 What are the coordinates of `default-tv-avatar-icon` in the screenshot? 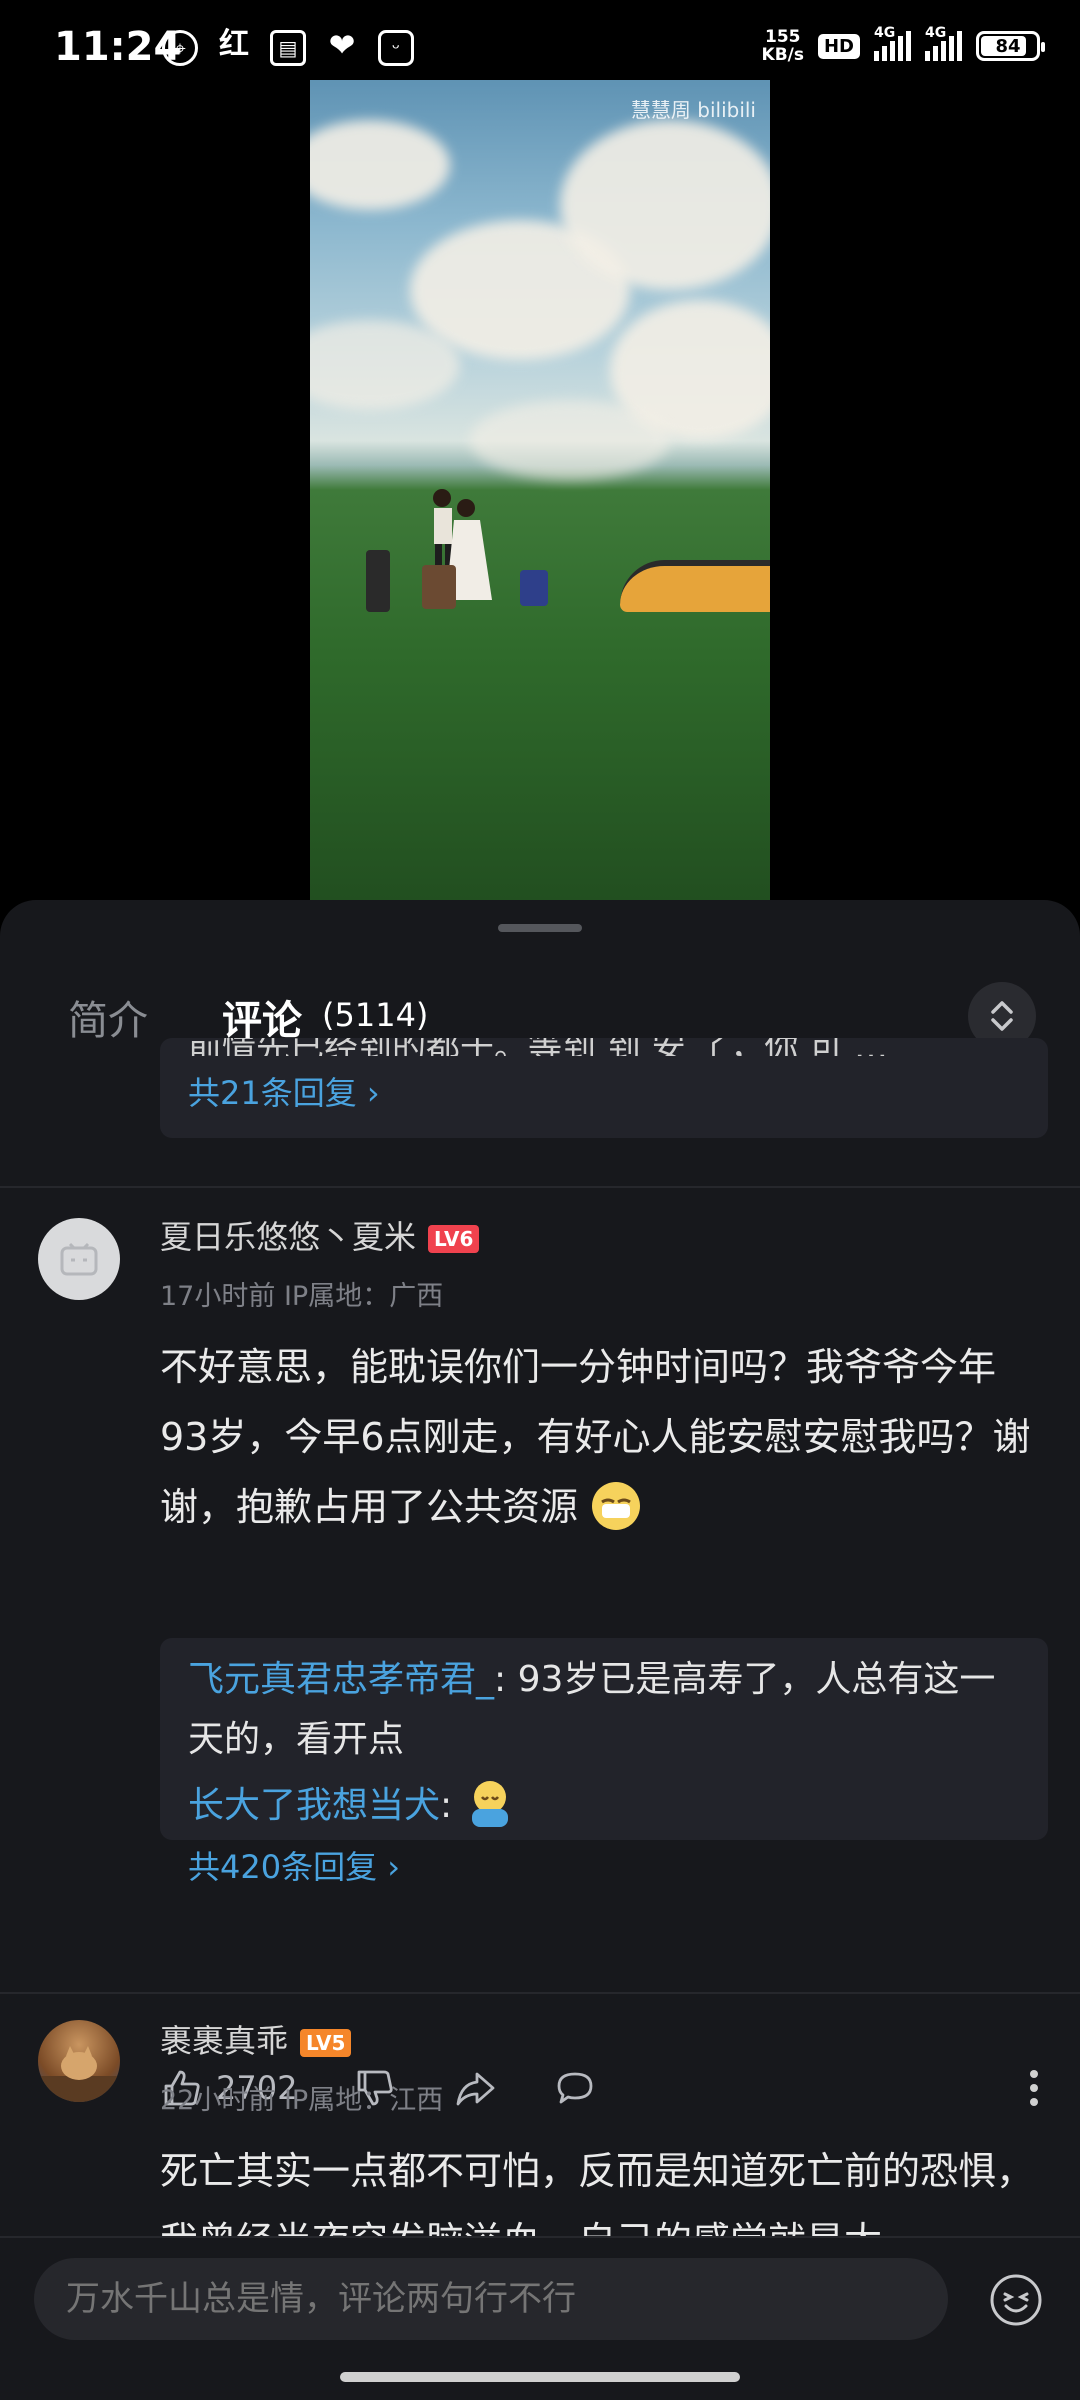 It's located at (79, 1259).